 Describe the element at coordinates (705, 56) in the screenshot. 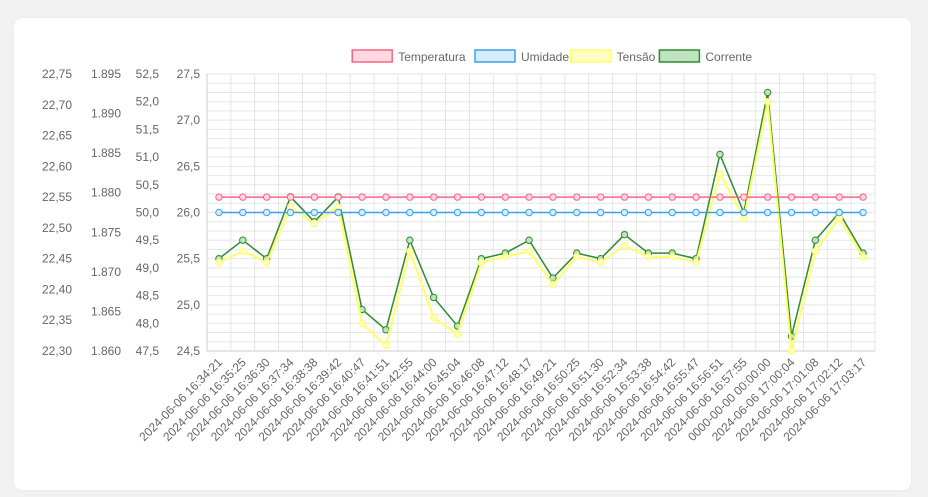

I see `legend-item: Corrente` at that location.